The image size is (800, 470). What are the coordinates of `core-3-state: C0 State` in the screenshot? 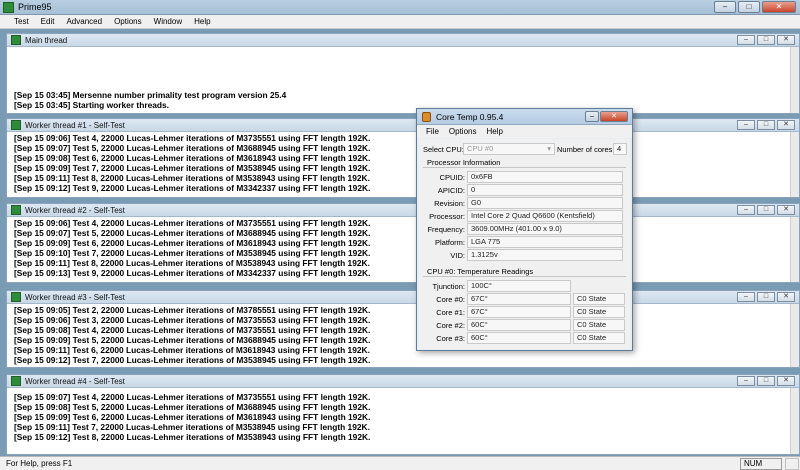 It's located at (599, 338).